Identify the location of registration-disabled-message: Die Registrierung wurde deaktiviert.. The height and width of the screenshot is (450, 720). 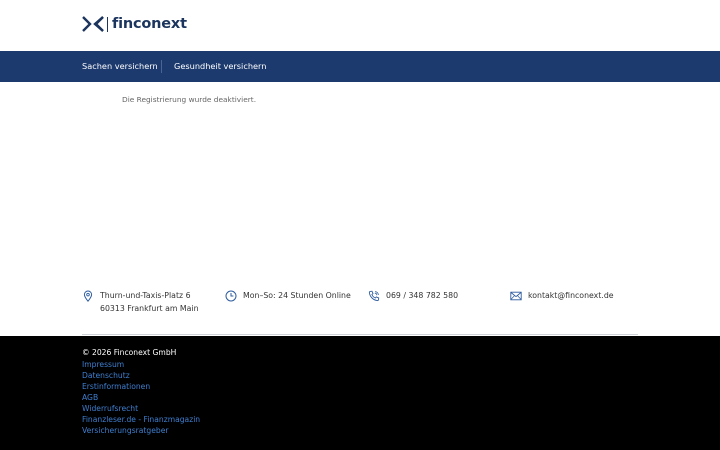
(189, 99).